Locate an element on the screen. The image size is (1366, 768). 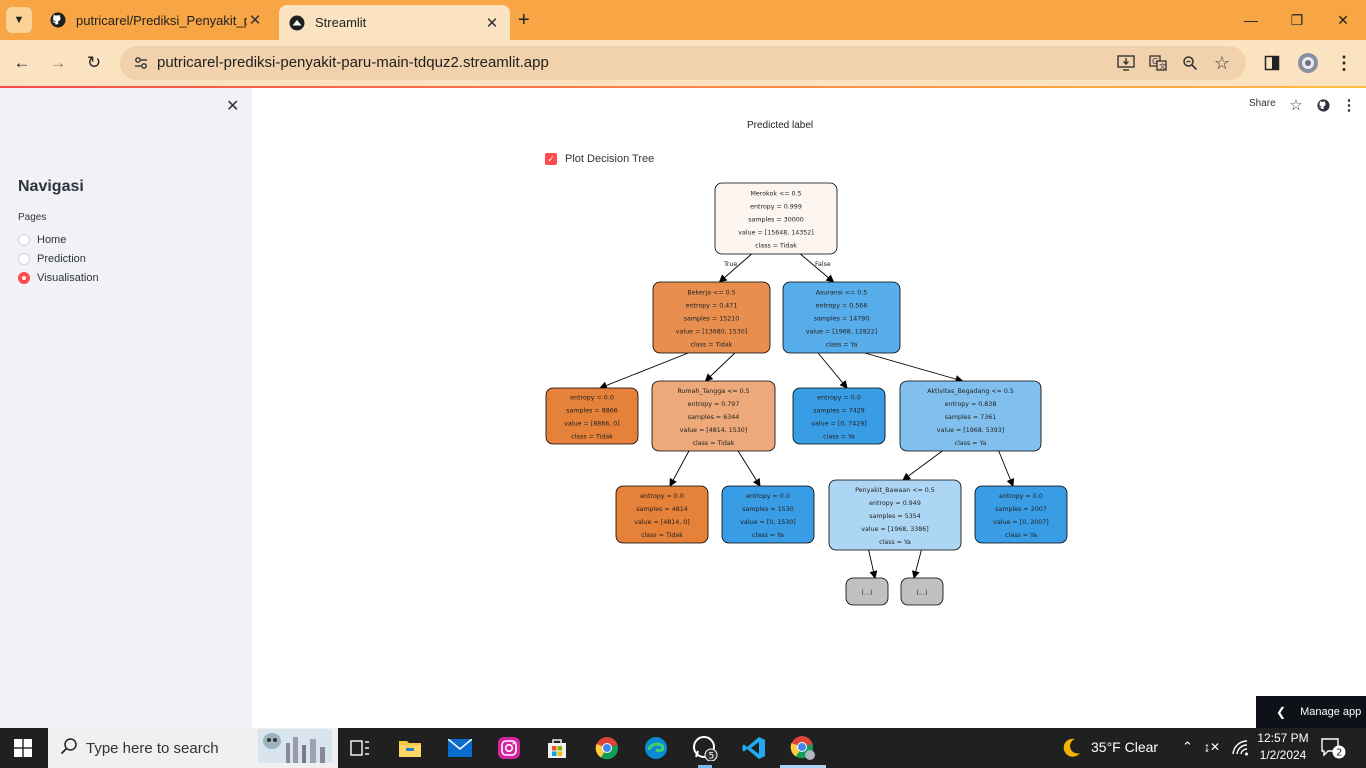
share-button: Share is located at coordinates (1262, 103).